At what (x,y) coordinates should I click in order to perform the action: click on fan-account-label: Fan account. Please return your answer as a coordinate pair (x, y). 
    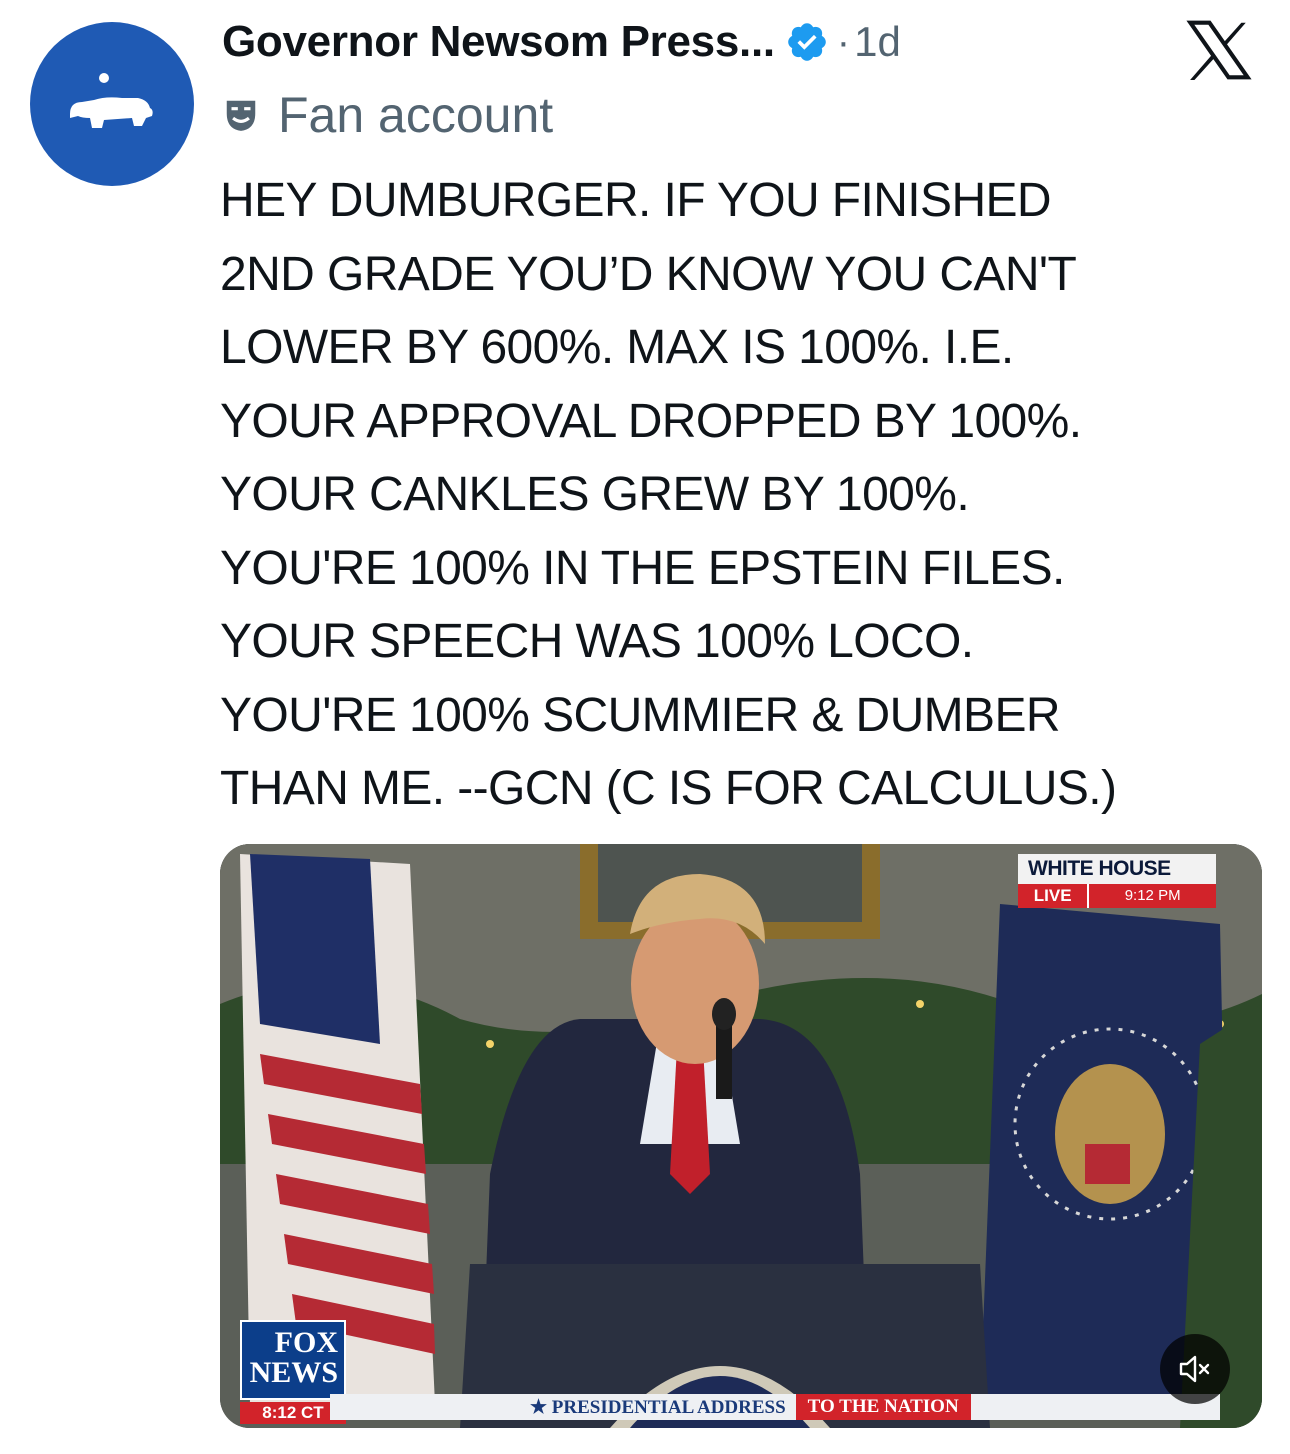
    Looking at the image, I should click on (387, 115).